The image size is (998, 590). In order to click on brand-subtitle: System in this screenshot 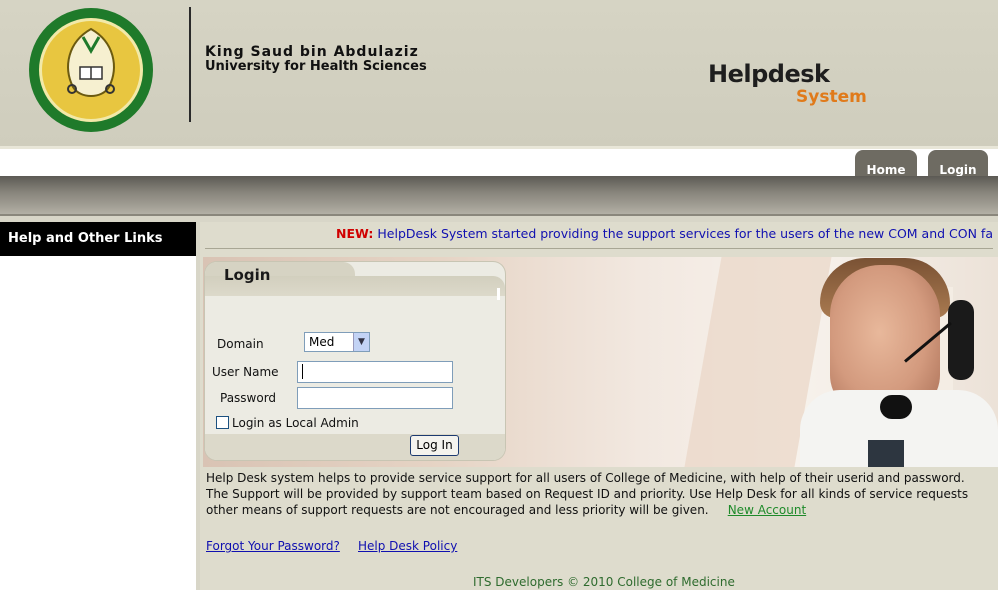, I will do `click(831, 97)`.